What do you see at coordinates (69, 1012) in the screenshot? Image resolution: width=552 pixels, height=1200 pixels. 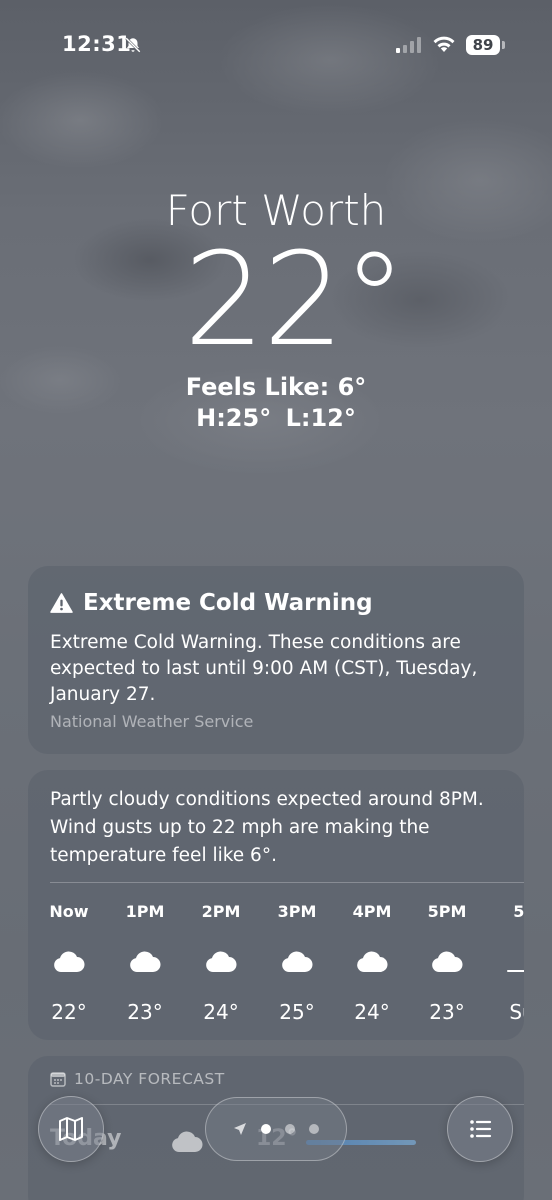 I see `hour-temp: 22°` at bounding box center [69, 1012].